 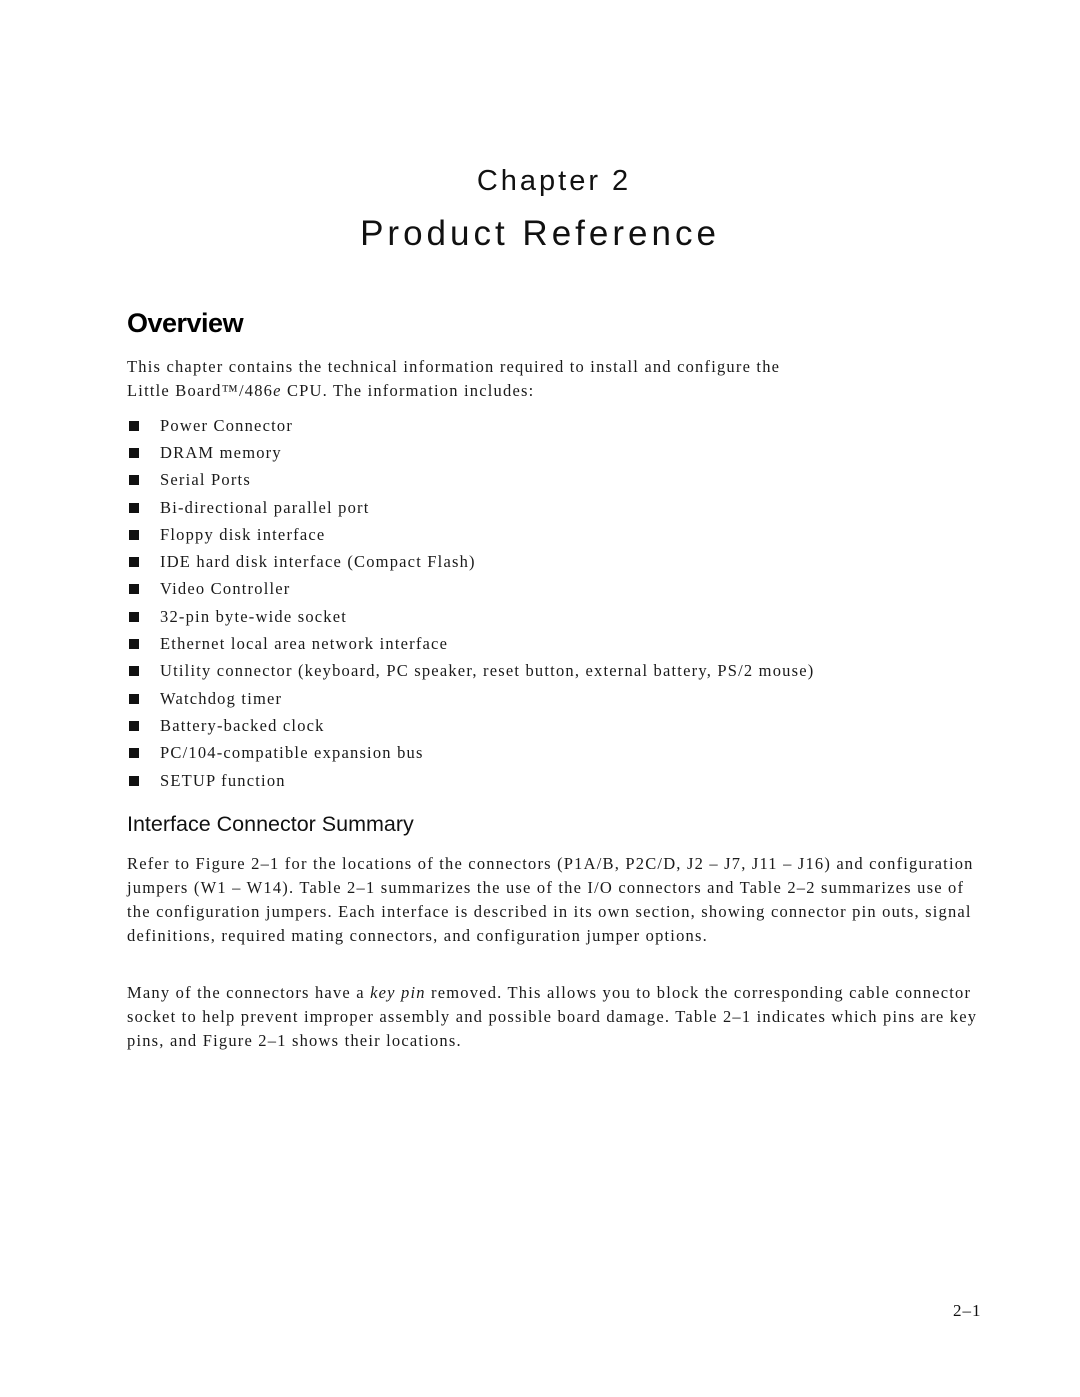 What do you see at coordinates (225, 589) in the screenshot?
I see `list-item-text: Video Controller` at bounding box center [225, 589].